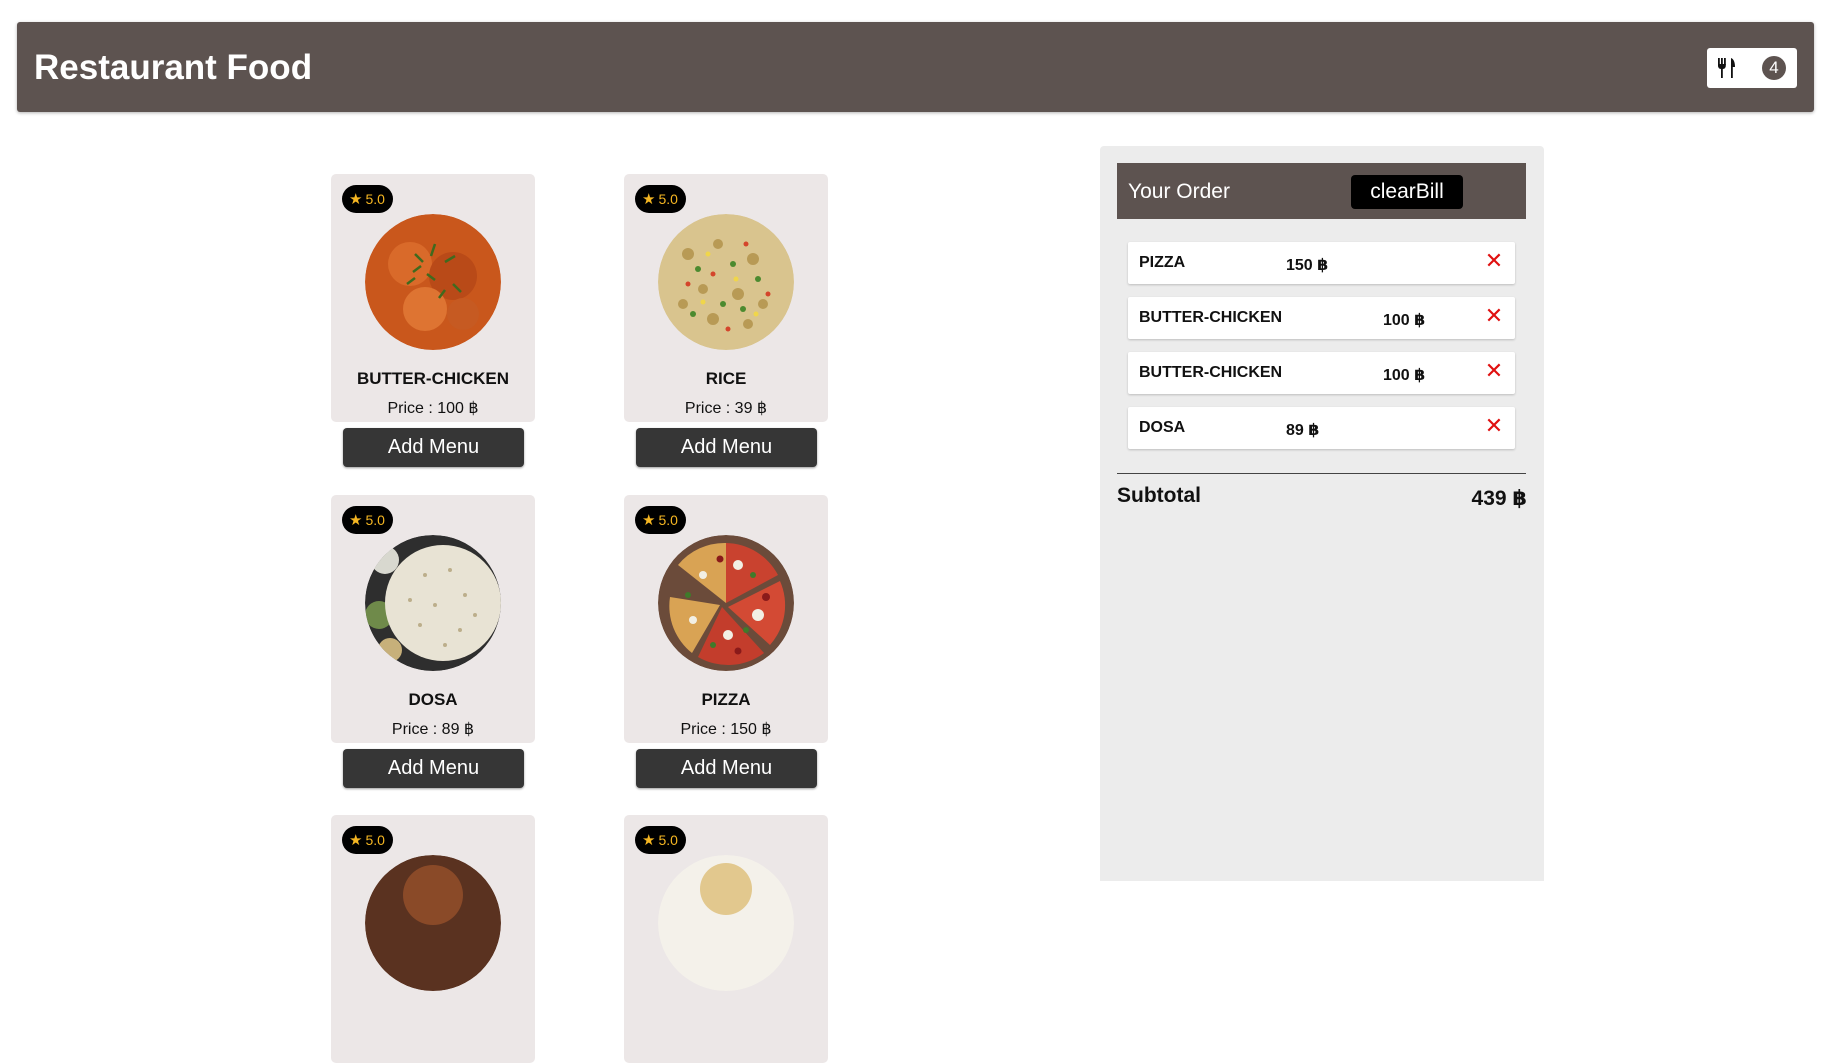 This screenshot has width=1836, height=1063. Describe the element at coordinates (433, 699) in the screenshot. I see `food-name: DOSA` at that location.